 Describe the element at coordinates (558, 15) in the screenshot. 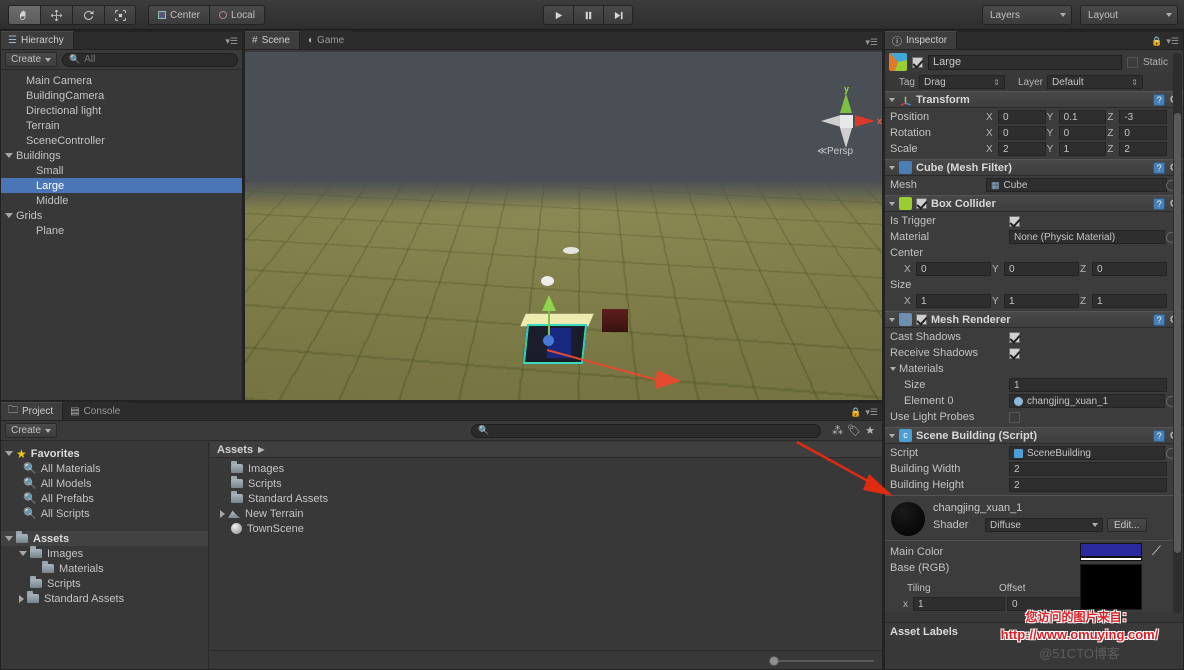

I see `play-button` at that location.